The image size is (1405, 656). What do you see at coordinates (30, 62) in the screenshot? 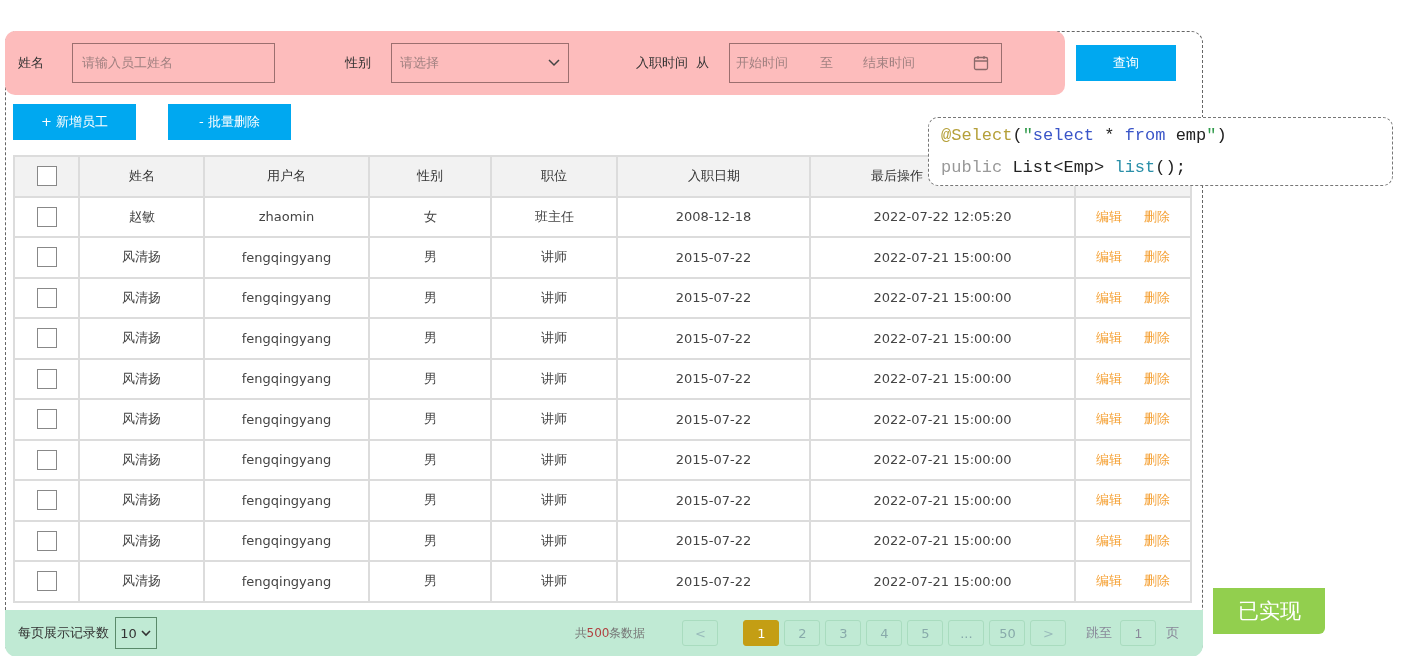
I see `name-label: 姓名` at bounding box center [30, 62].